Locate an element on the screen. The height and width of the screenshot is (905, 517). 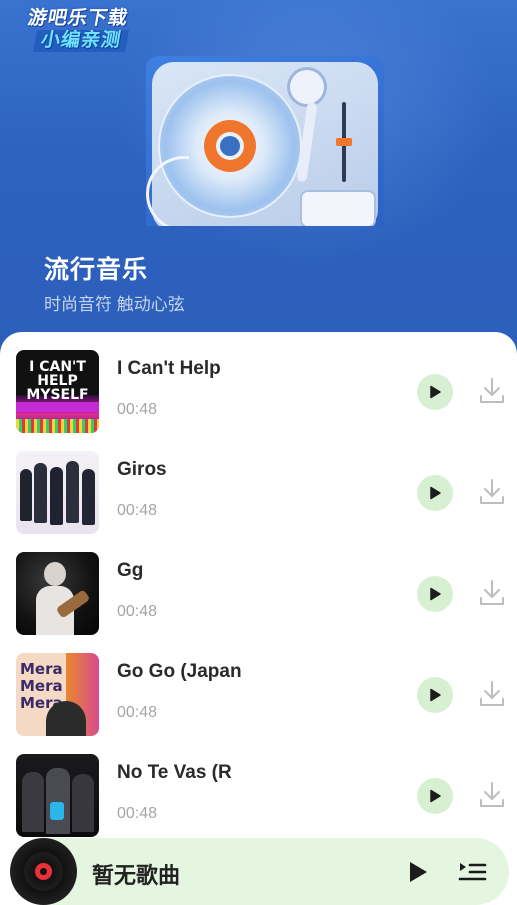
song-title: Giros is located at coordinates (142, 469).